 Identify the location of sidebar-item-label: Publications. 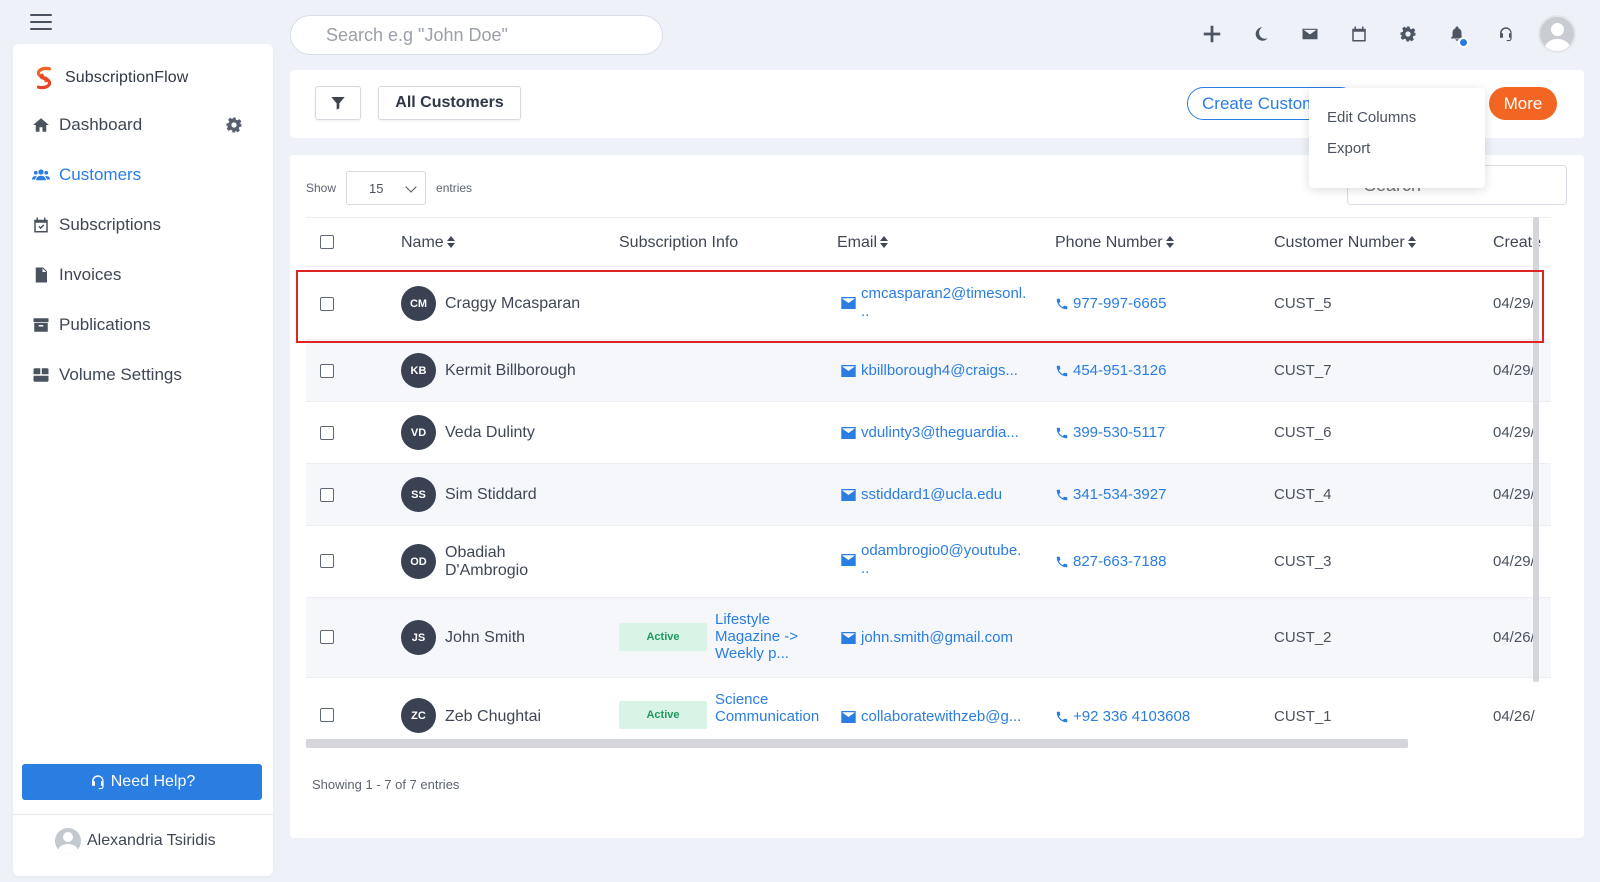
(105, 324).